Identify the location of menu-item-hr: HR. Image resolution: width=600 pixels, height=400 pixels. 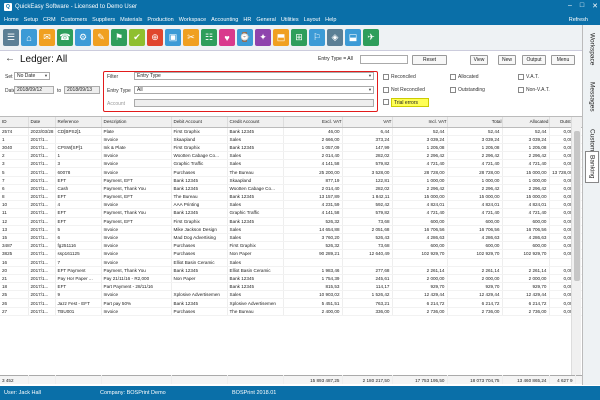
(247, 20).